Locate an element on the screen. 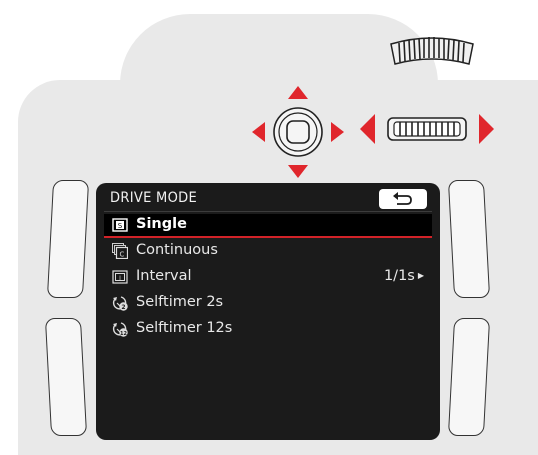 This screenshot has width=538, height=455. menu-item-continuous: C Continuous is located at coordinates (268, 251).